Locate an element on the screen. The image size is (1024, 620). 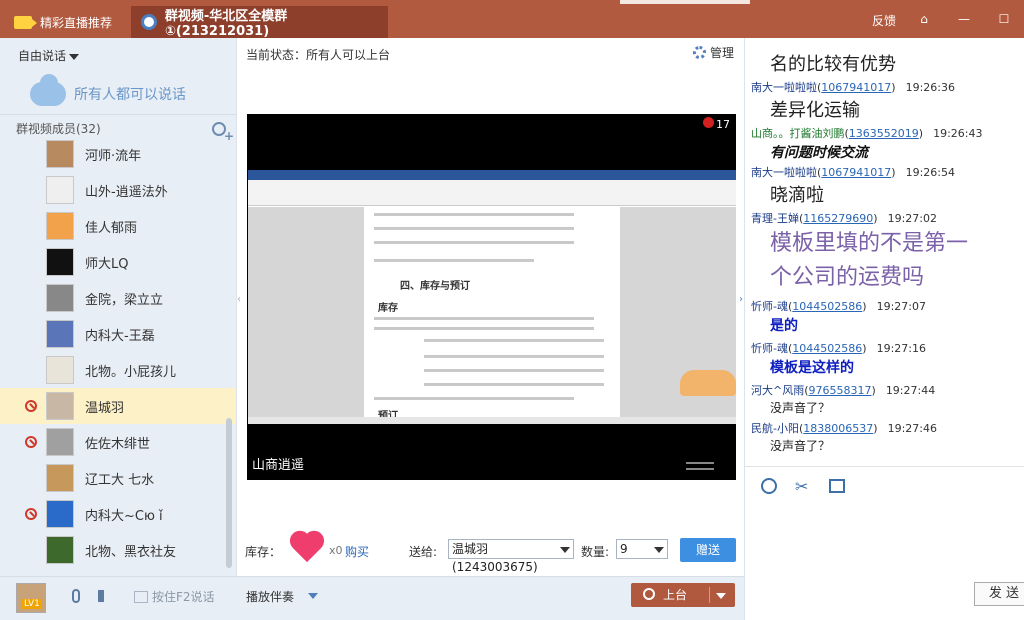
chat-message-body: 模板是这样的 is located at coordinates (812, 368).